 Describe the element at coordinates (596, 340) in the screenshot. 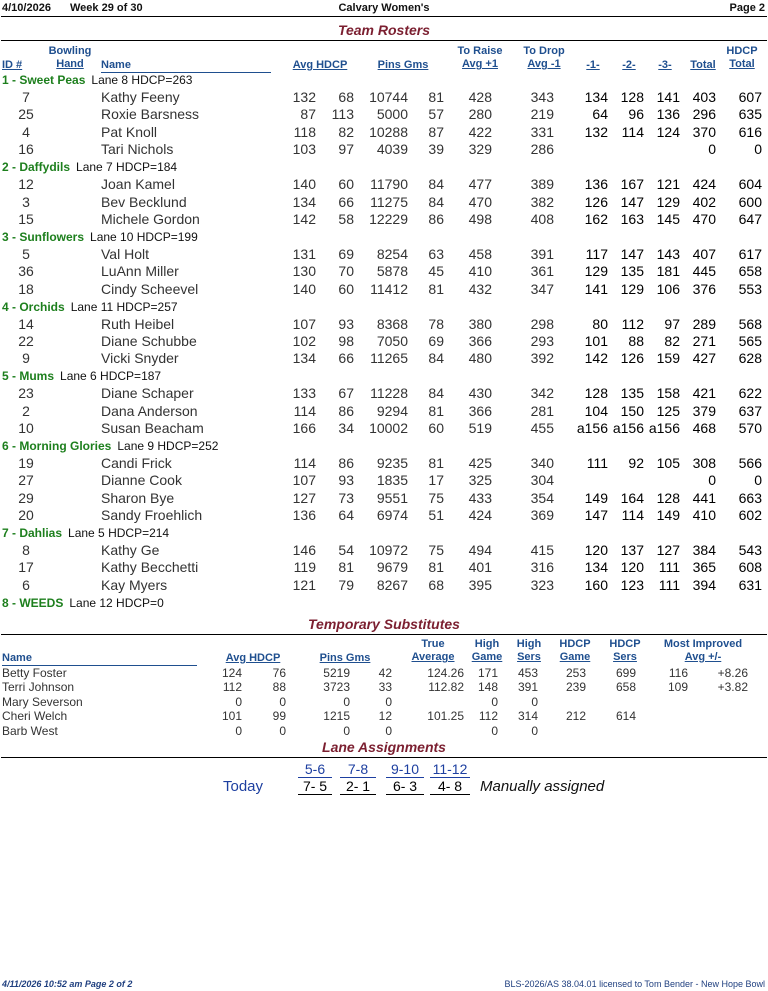

I see `bowler-game-1: 101` at that location.